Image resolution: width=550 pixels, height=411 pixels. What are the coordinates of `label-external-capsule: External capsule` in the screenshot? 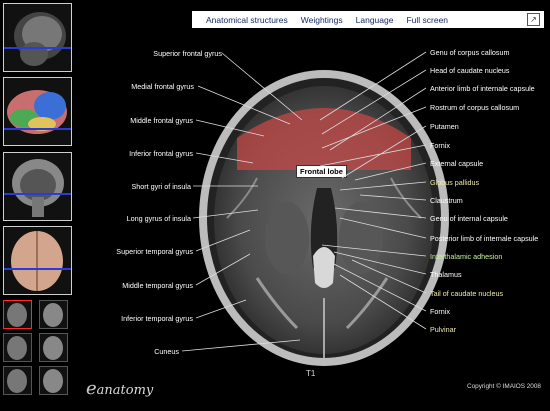 It's located at (456, 163).